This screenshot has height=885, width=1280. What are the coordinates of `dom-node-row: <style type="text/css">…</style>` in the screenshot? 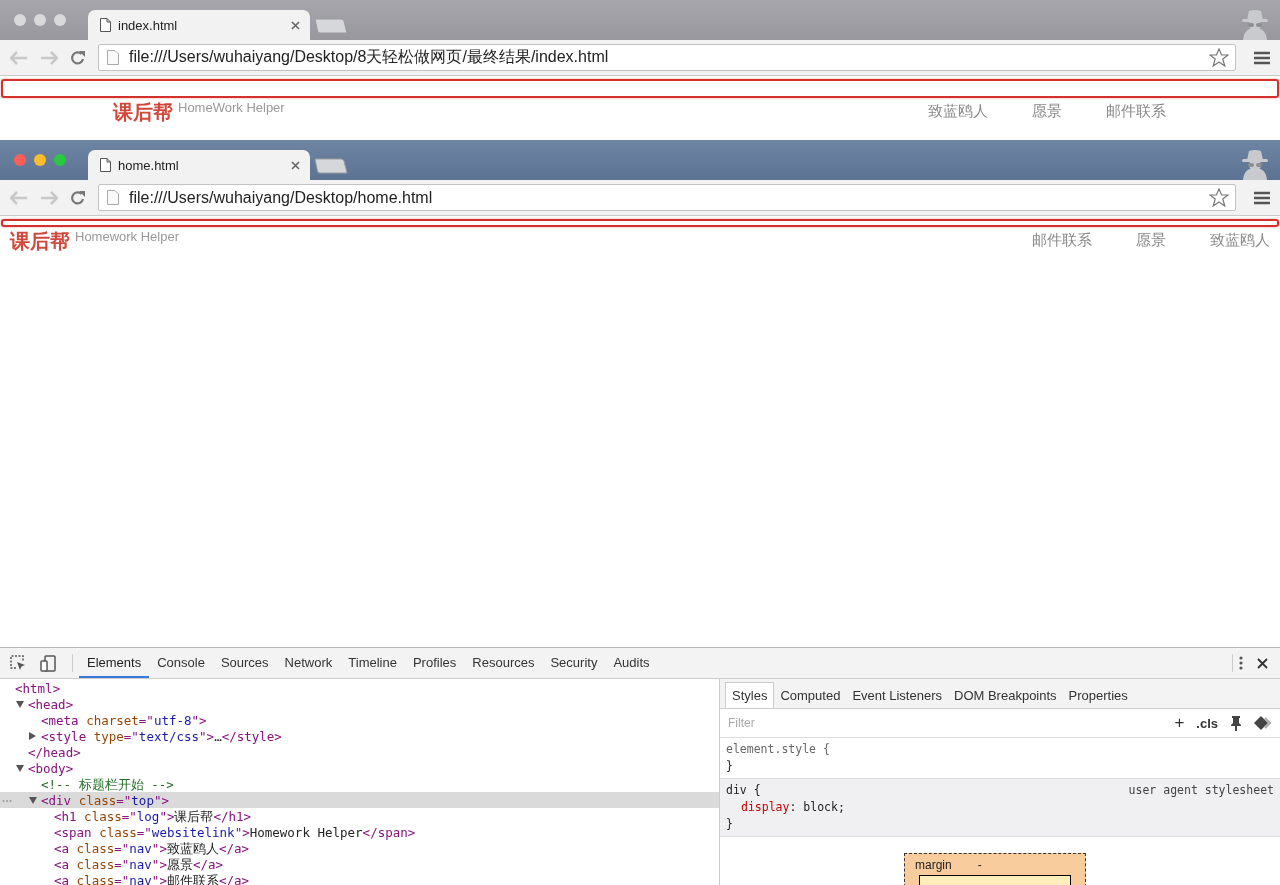 It's located at (359, 736).